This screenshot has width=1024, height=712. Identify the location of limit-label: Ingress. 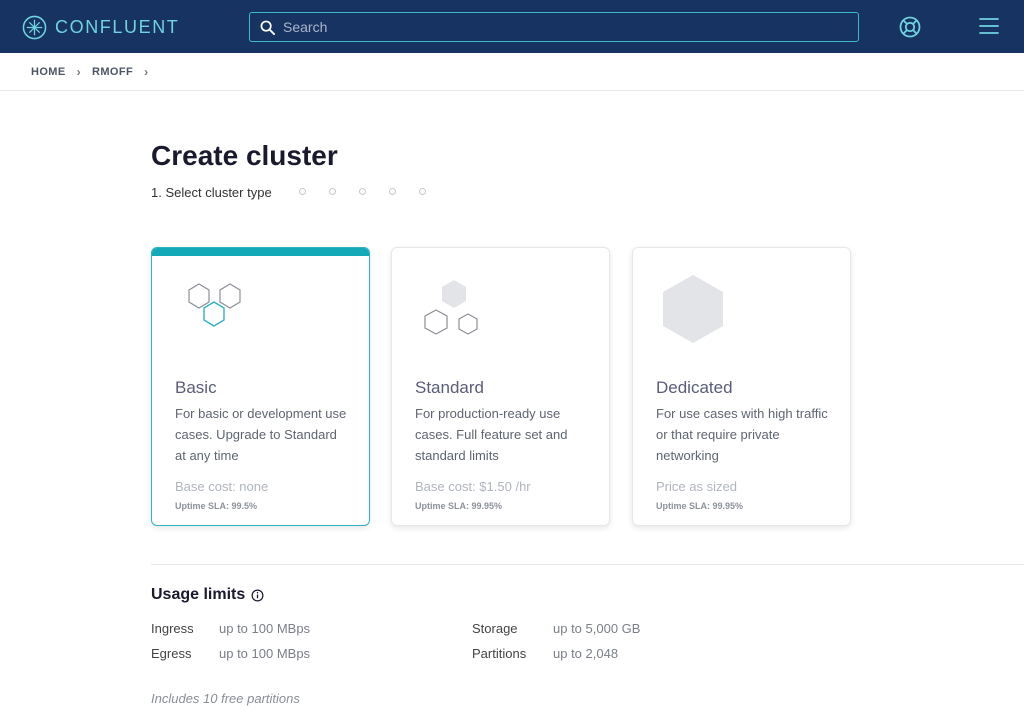
(172, 628).